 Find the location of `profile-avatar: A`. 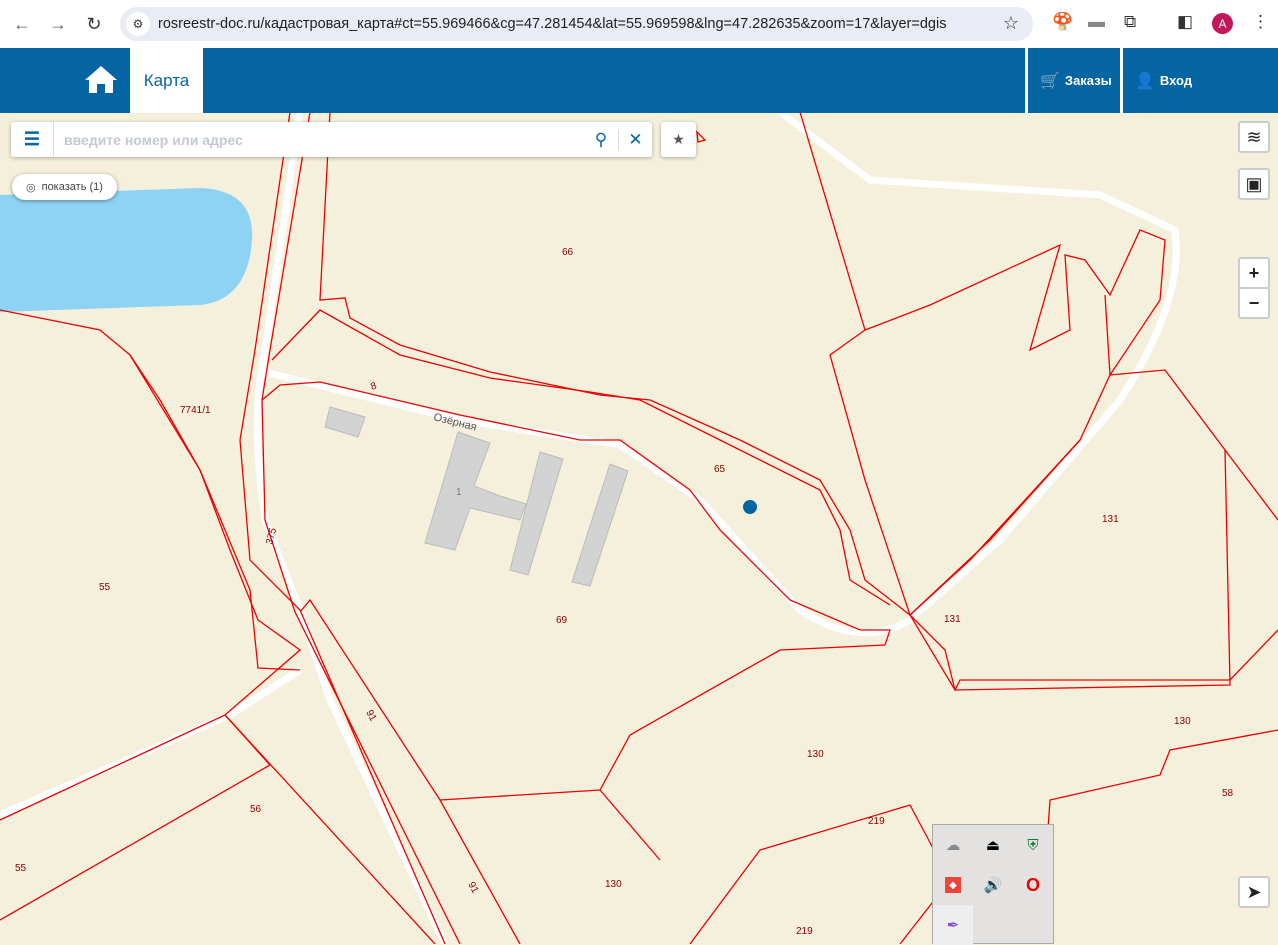

profile-avatar: A is located at coordinates (1222, 23).